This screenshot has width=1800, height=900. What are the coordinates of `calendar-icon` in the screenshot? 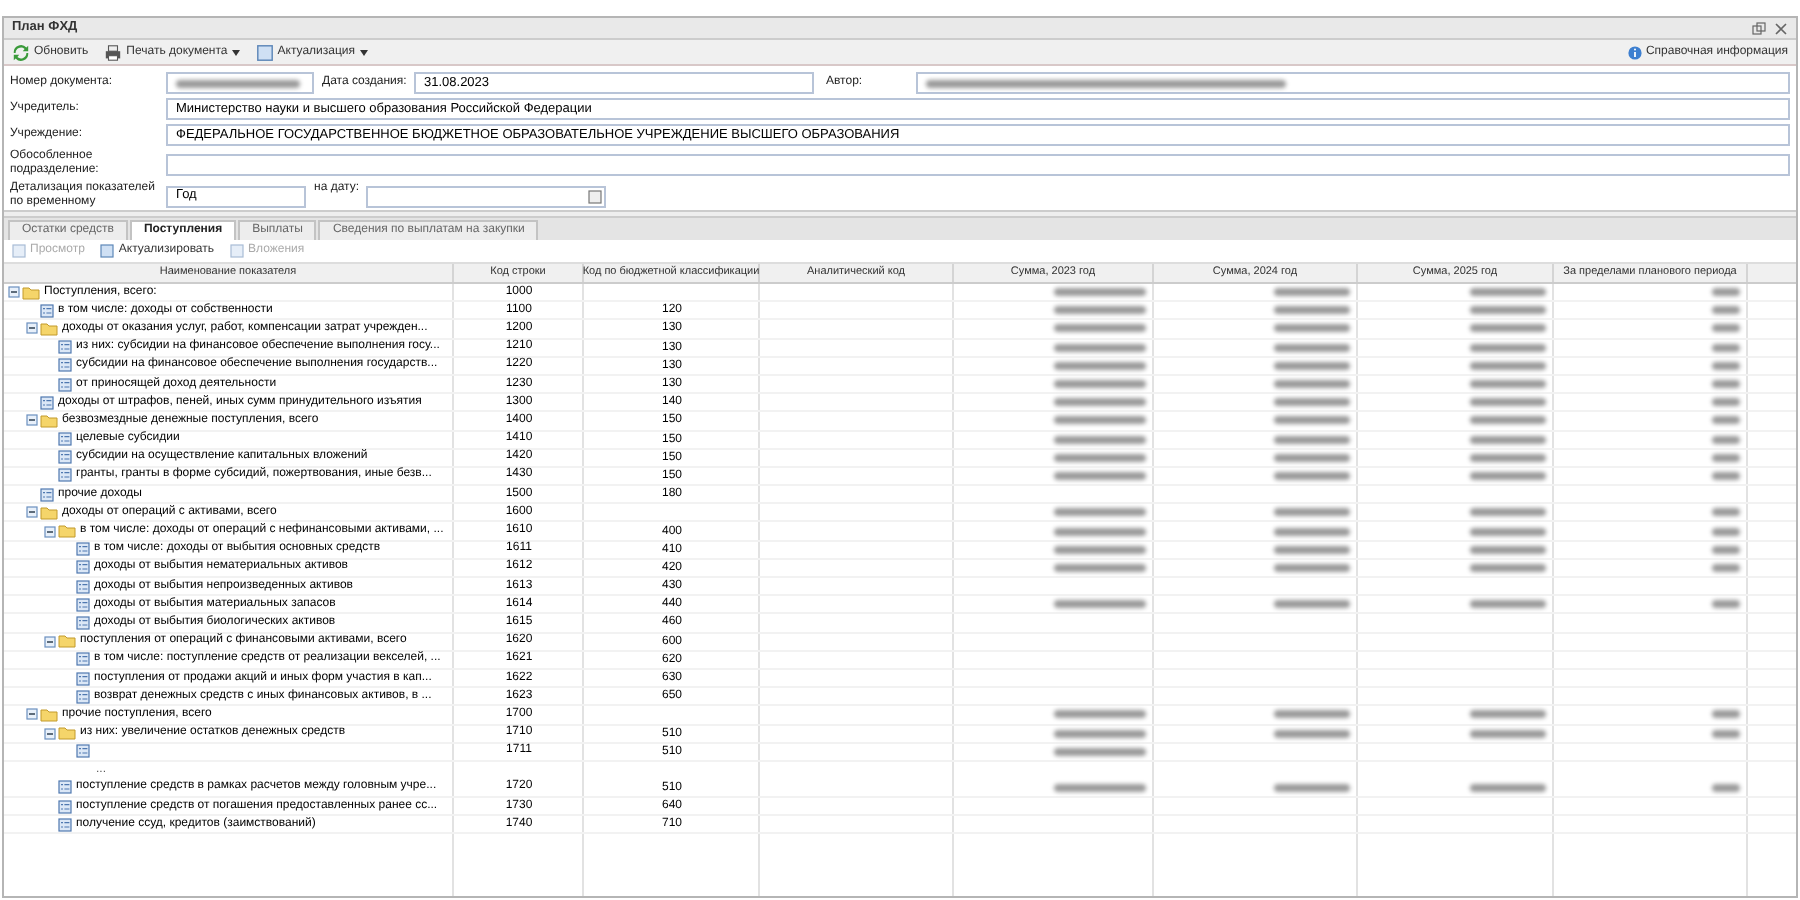 It's located at (595, 196).